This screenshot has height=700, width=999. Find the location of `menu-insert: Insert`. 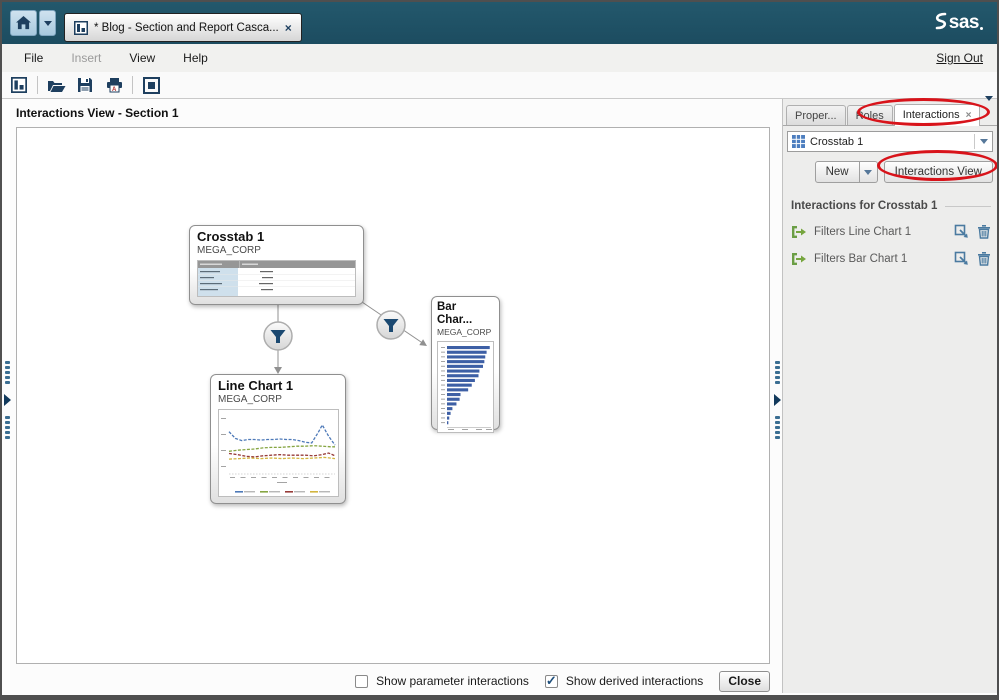

menu-insert: Insert is located at coordinates (86, 58).